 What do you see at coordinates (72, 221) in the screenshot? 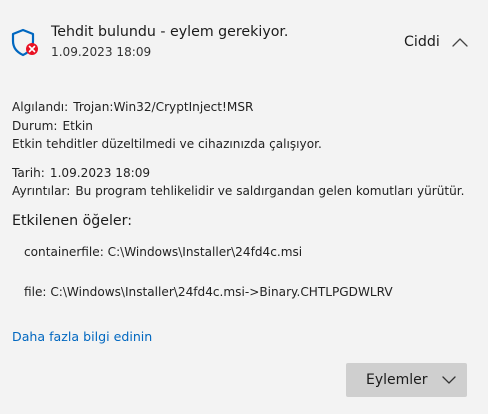
I see `affected-items-title: Etkilenen öğeler:` at bounding box center [72, 221].